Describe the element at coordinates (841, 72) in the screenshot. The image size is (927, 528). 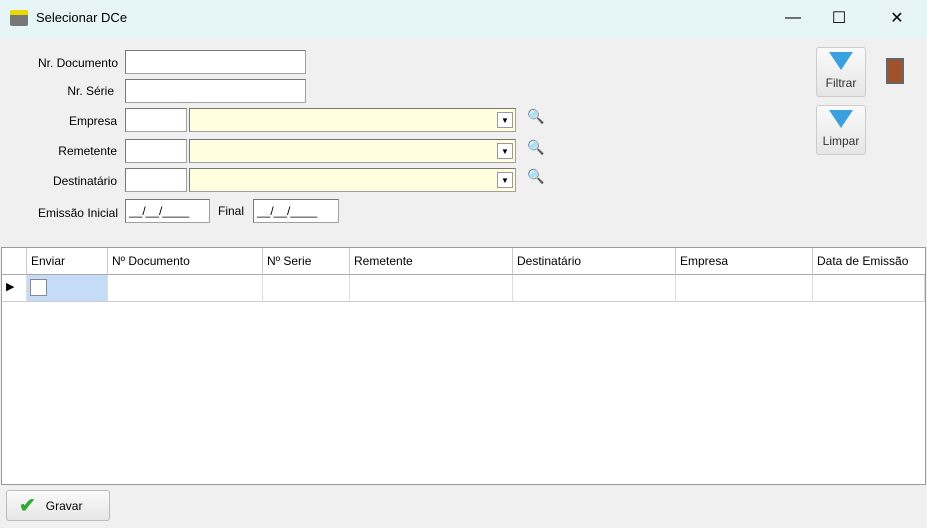
I see `filtrar-button: Filtrar` at that location.